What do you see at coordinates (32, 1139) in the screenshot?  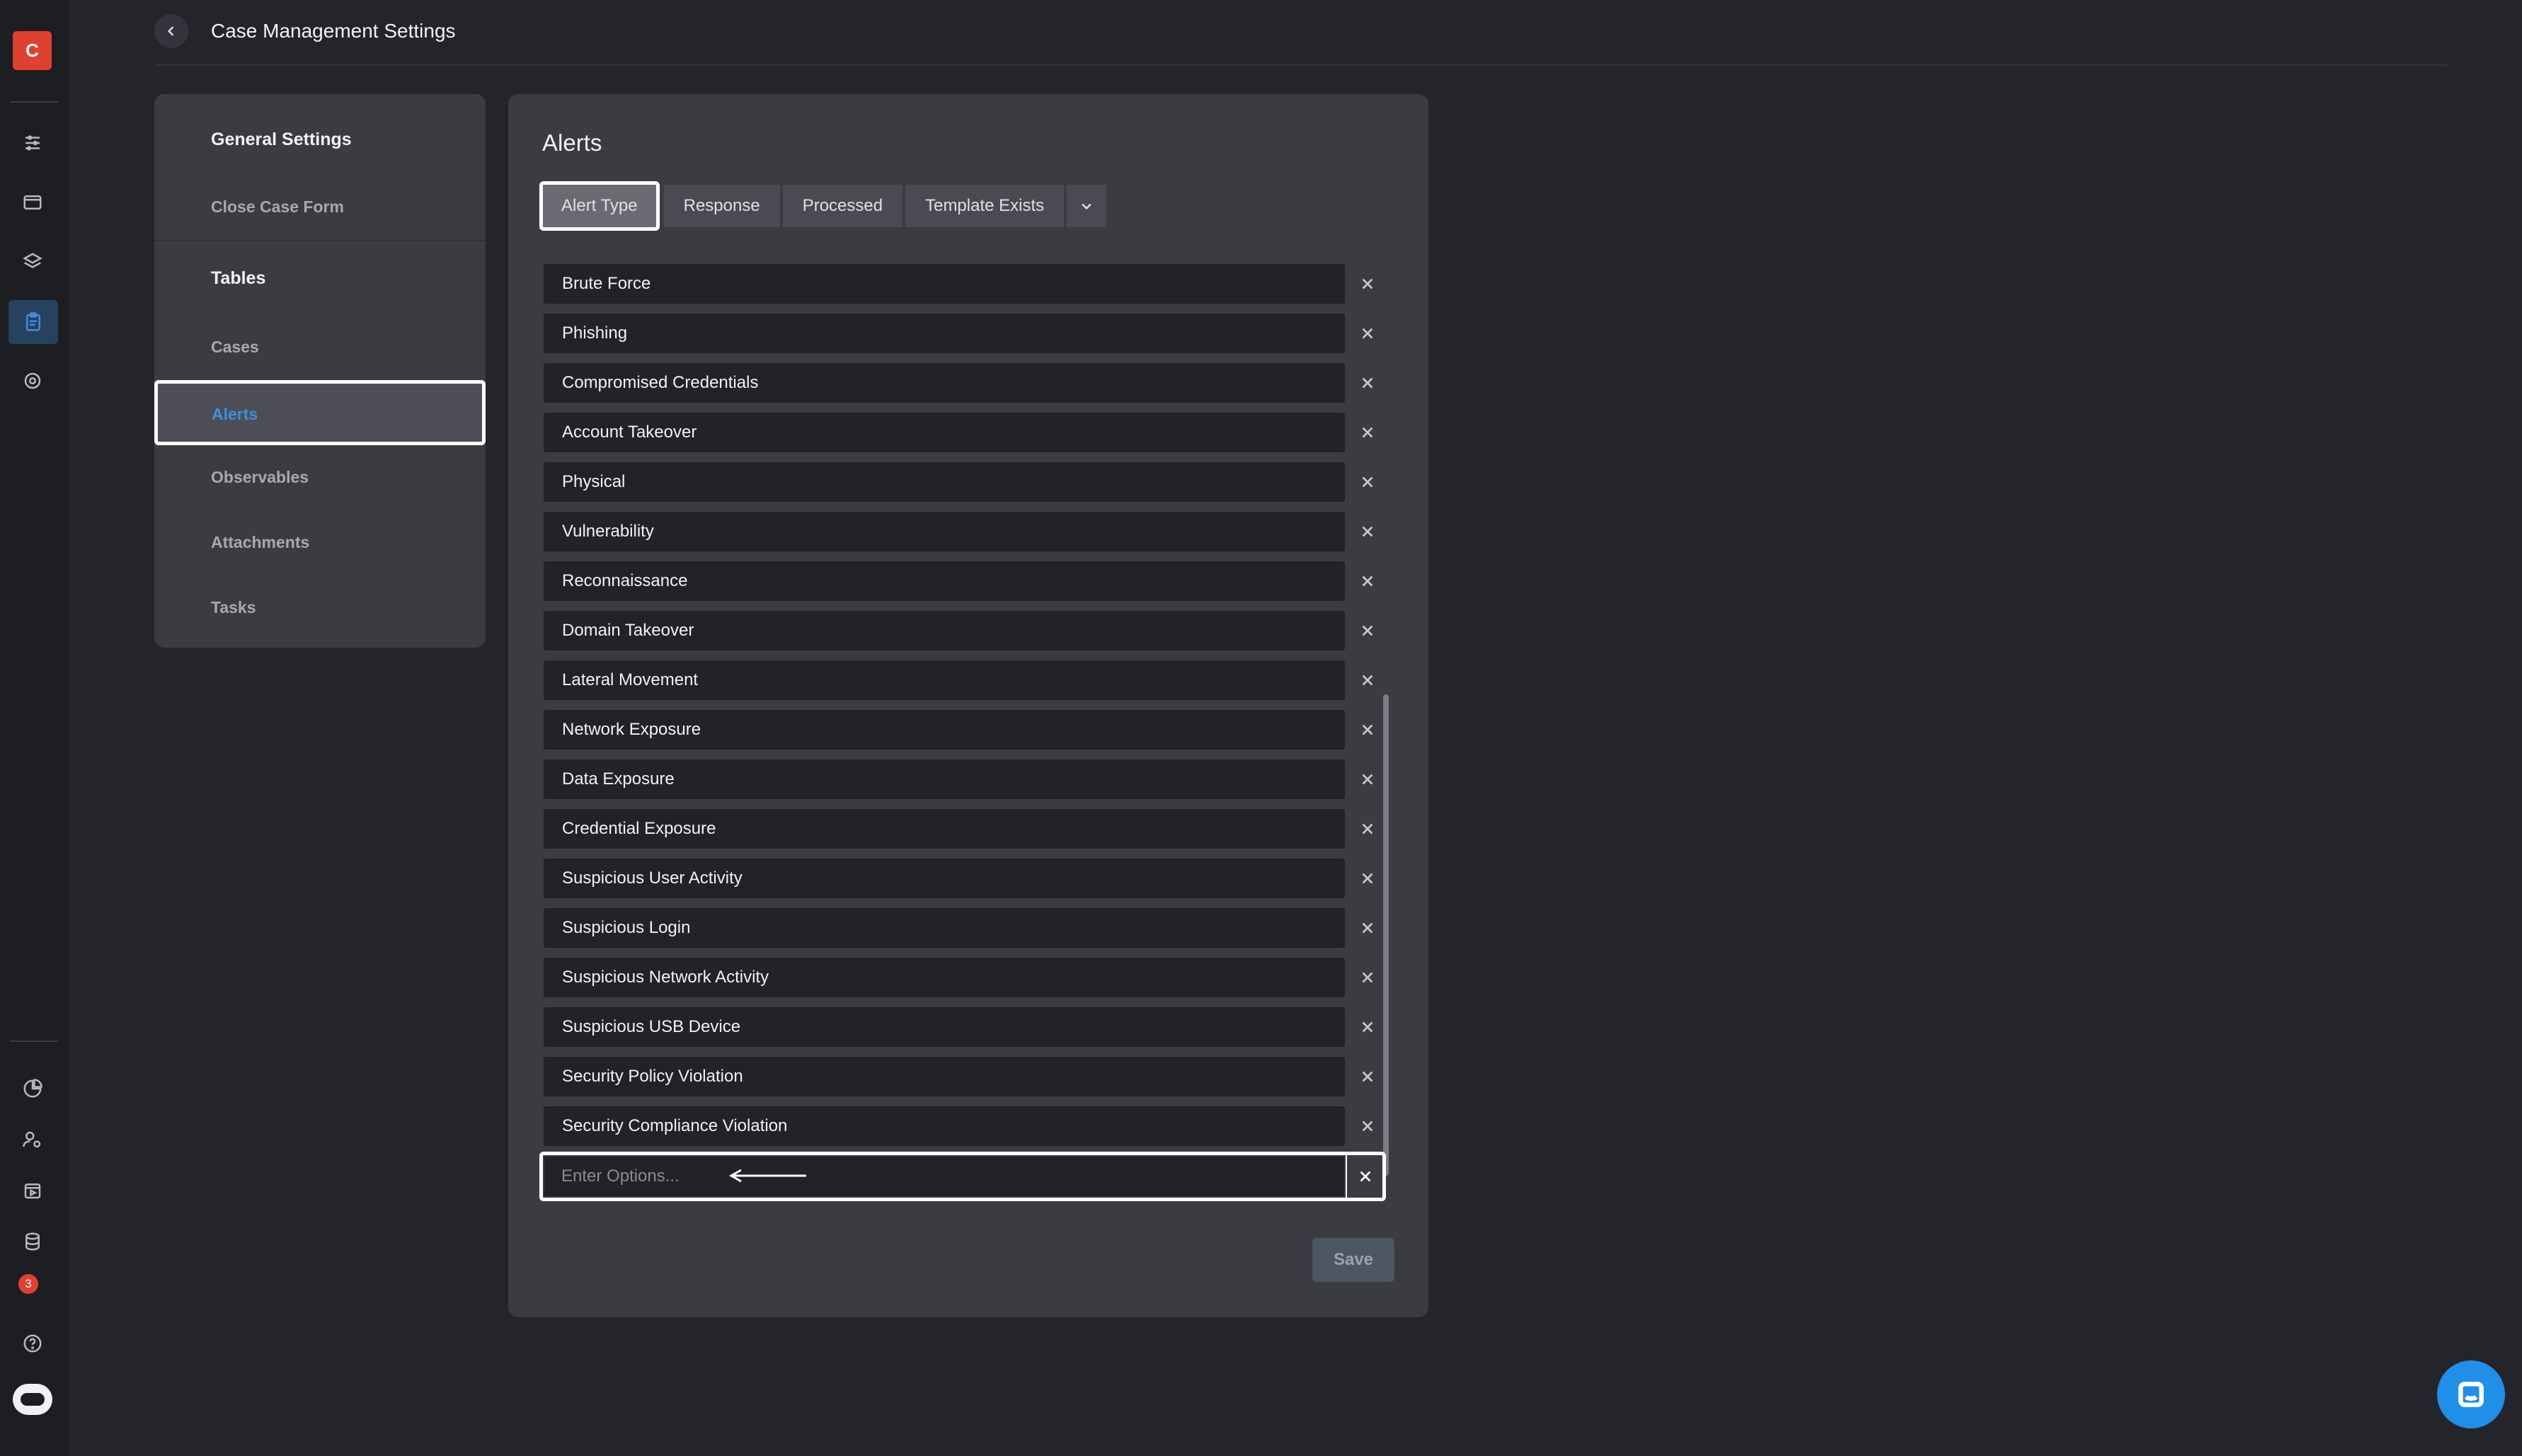 I see `user-settings-icon` at bounding box center [32, 1139].